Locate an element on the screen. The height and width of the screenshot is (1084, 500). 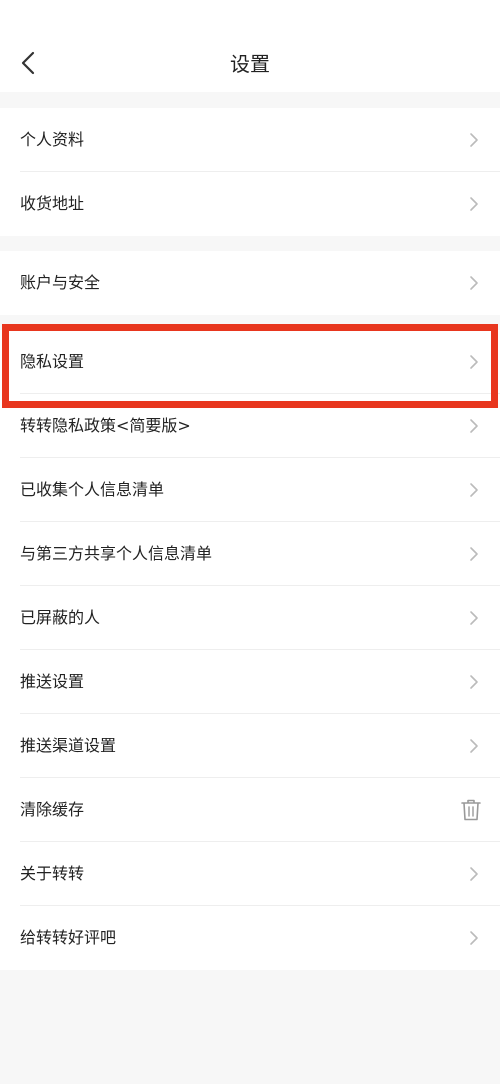
settings-item-account-security: 账户与安全 is located at coordinates (250, 283).